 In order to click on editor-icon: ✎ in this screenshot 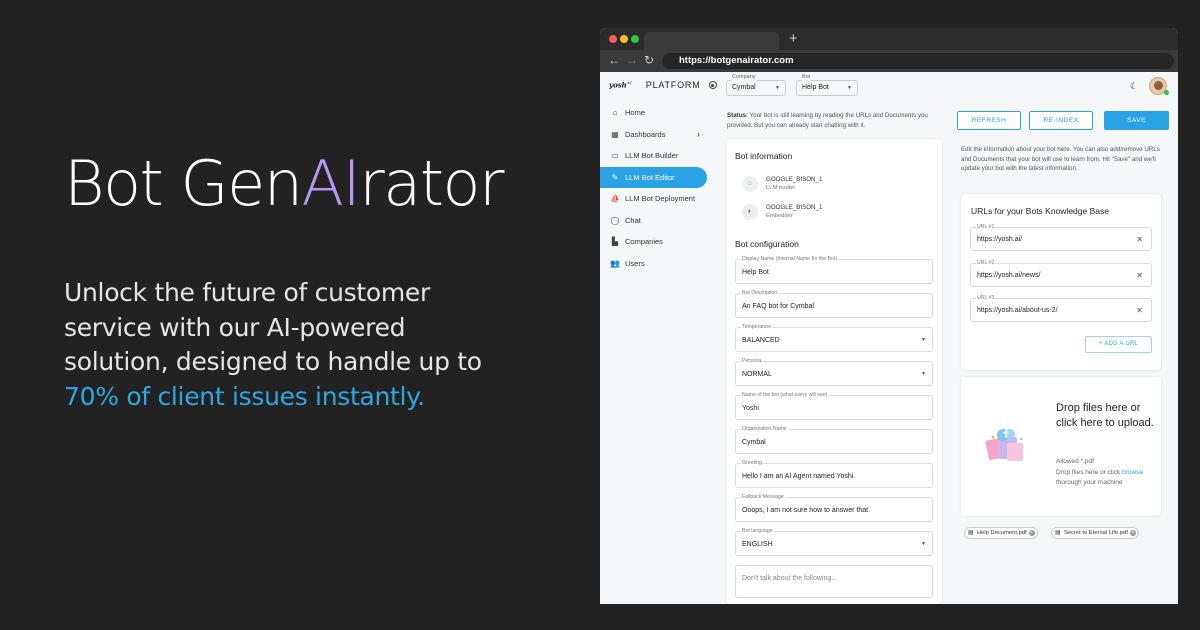, I will do `click(615, 177)`.